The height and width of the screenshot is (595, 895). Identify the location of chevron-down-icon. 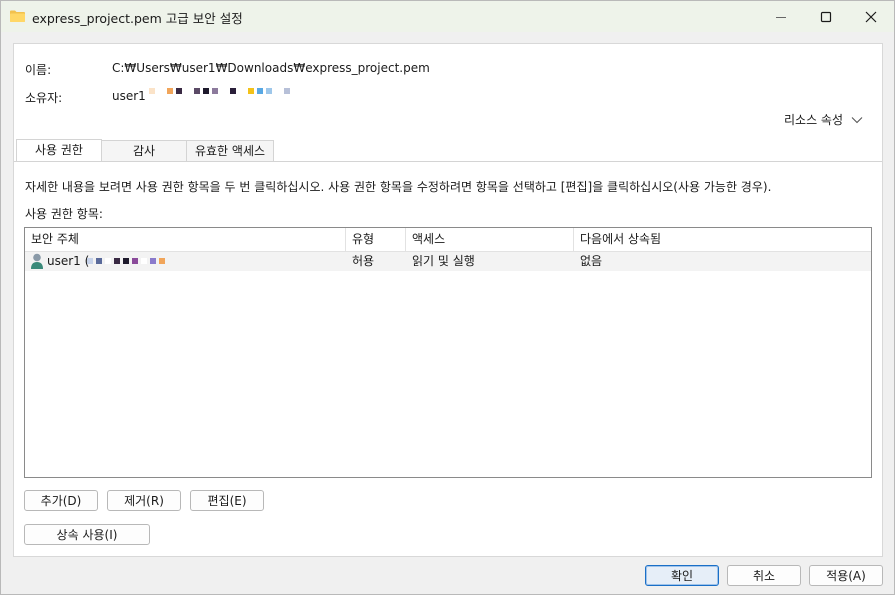
(857, 119).